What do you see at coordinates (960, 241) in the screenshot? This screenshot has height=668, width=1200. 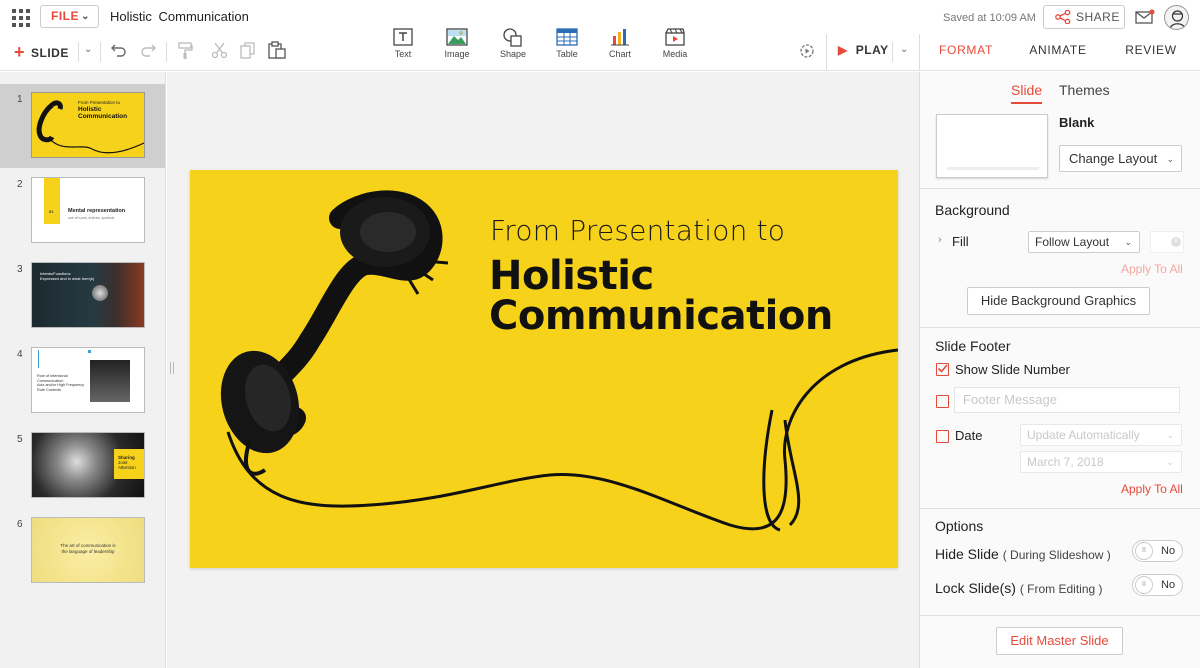 I see `fill-label: Fill` at bounding box center [960, 241].